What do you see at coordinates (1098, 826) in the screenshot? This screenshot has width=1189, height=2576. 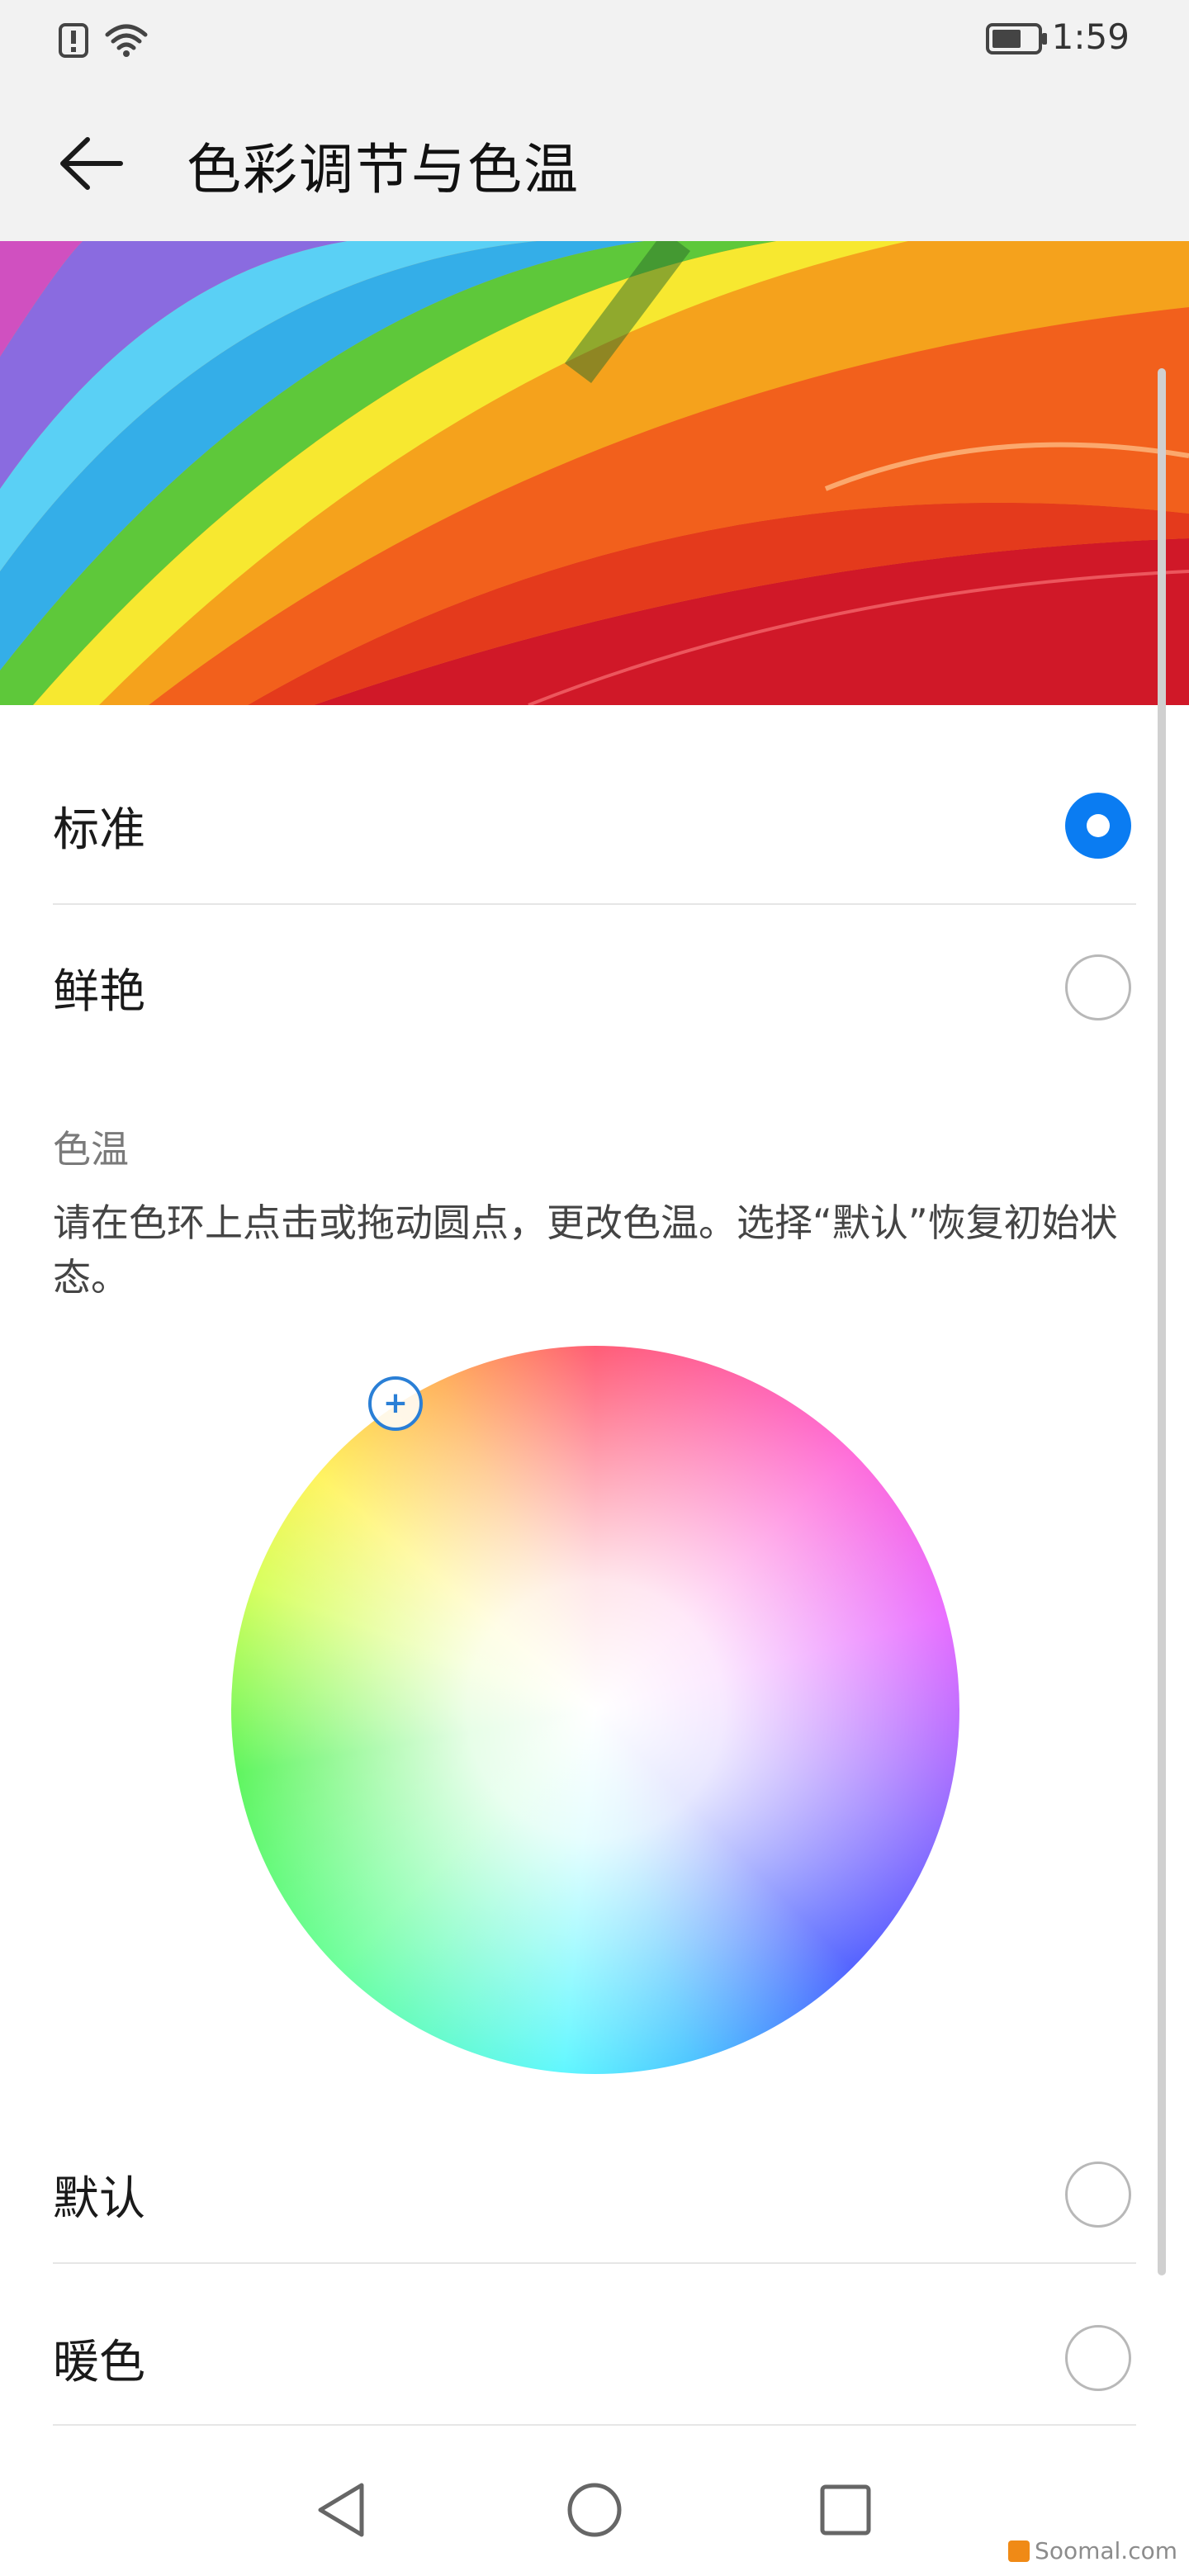 I see `radio-standard` at bounding box center [1098, 826].